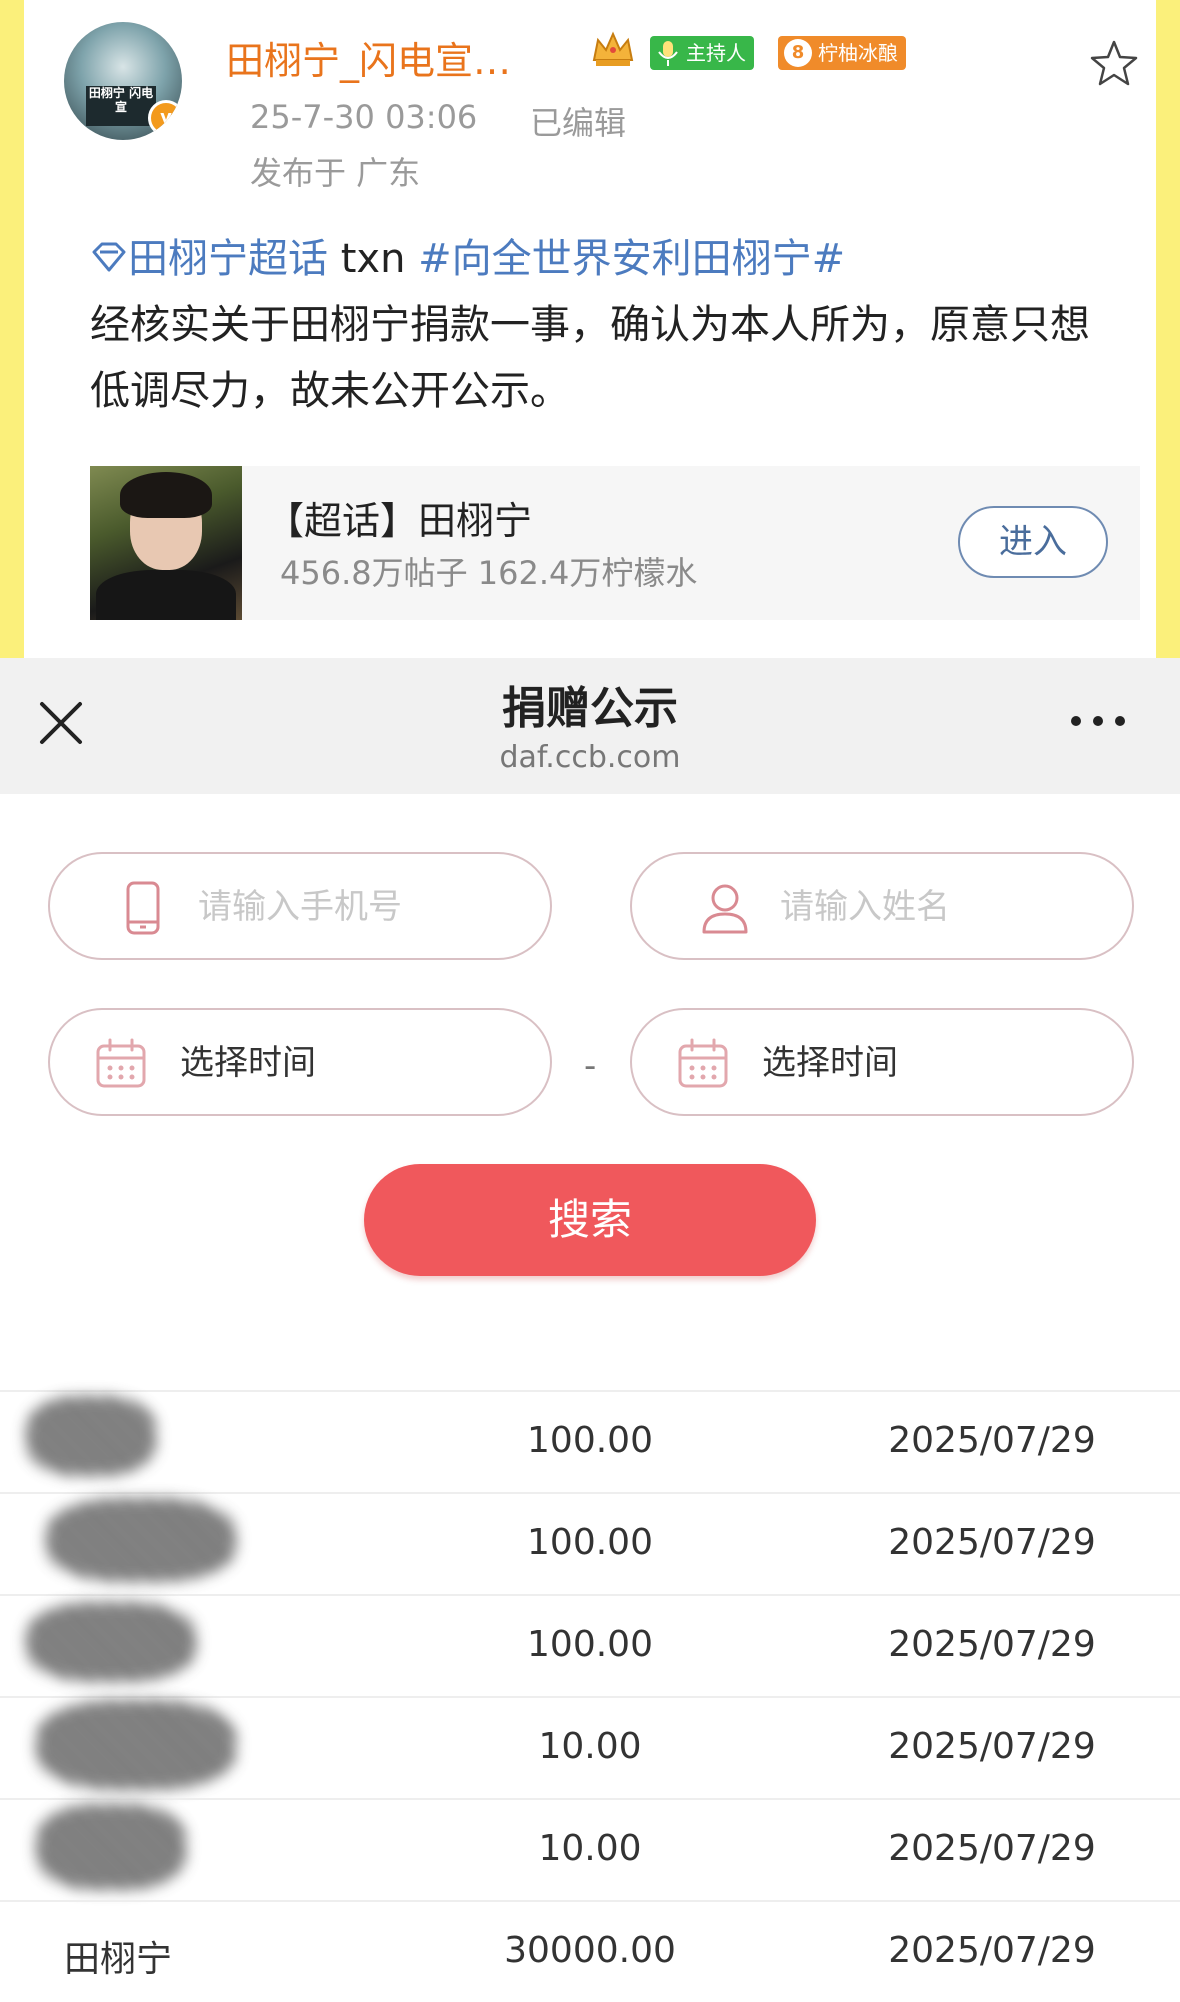 The height and width of the screenshot is (2002, 1180). Describe the element at coordinates (373, 259) in the screenshot. I see `plain-tag: txn` at that location.